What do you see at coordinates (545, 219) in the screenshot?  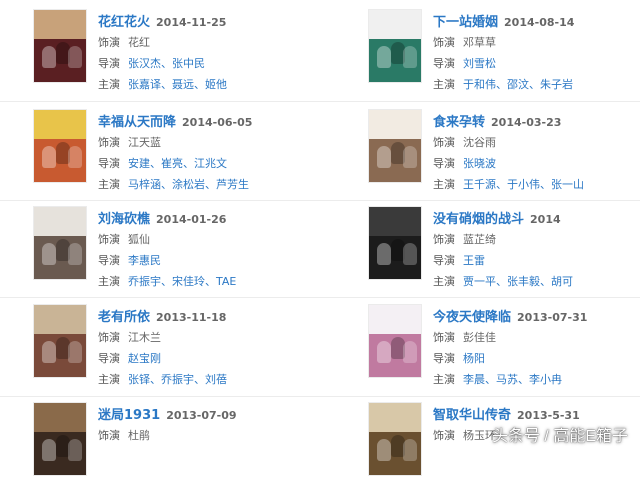 I see `film-date: 2014` at bounding box center [545, 219].